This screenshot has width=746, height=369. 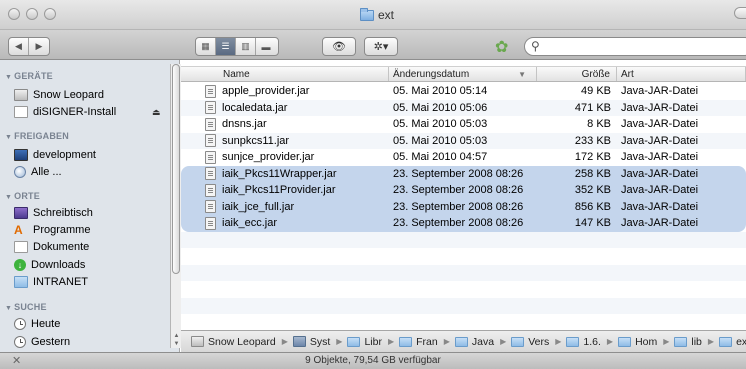 I want to click on column-header-kind: Art, so click(x=681, y=74).